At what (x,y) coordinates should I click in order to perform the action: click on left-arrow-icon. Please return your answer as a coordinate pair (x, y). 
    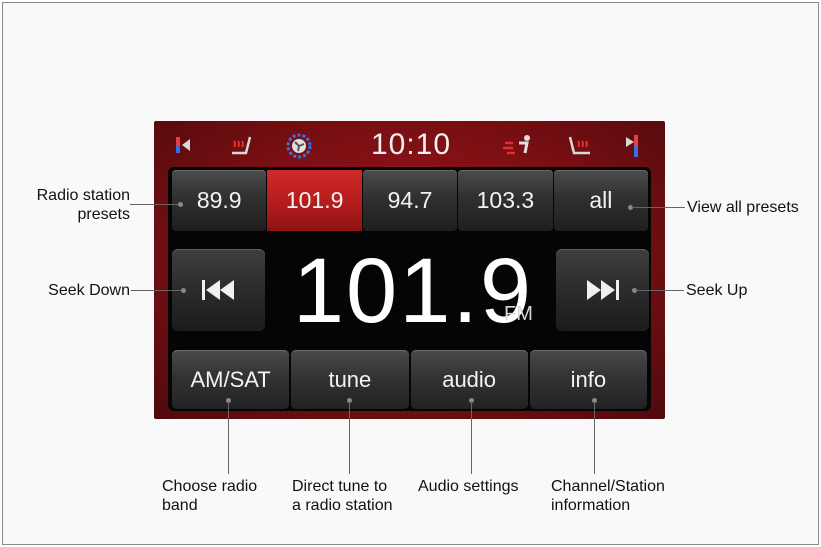
    Looking at the image, I should click on (183, 145).